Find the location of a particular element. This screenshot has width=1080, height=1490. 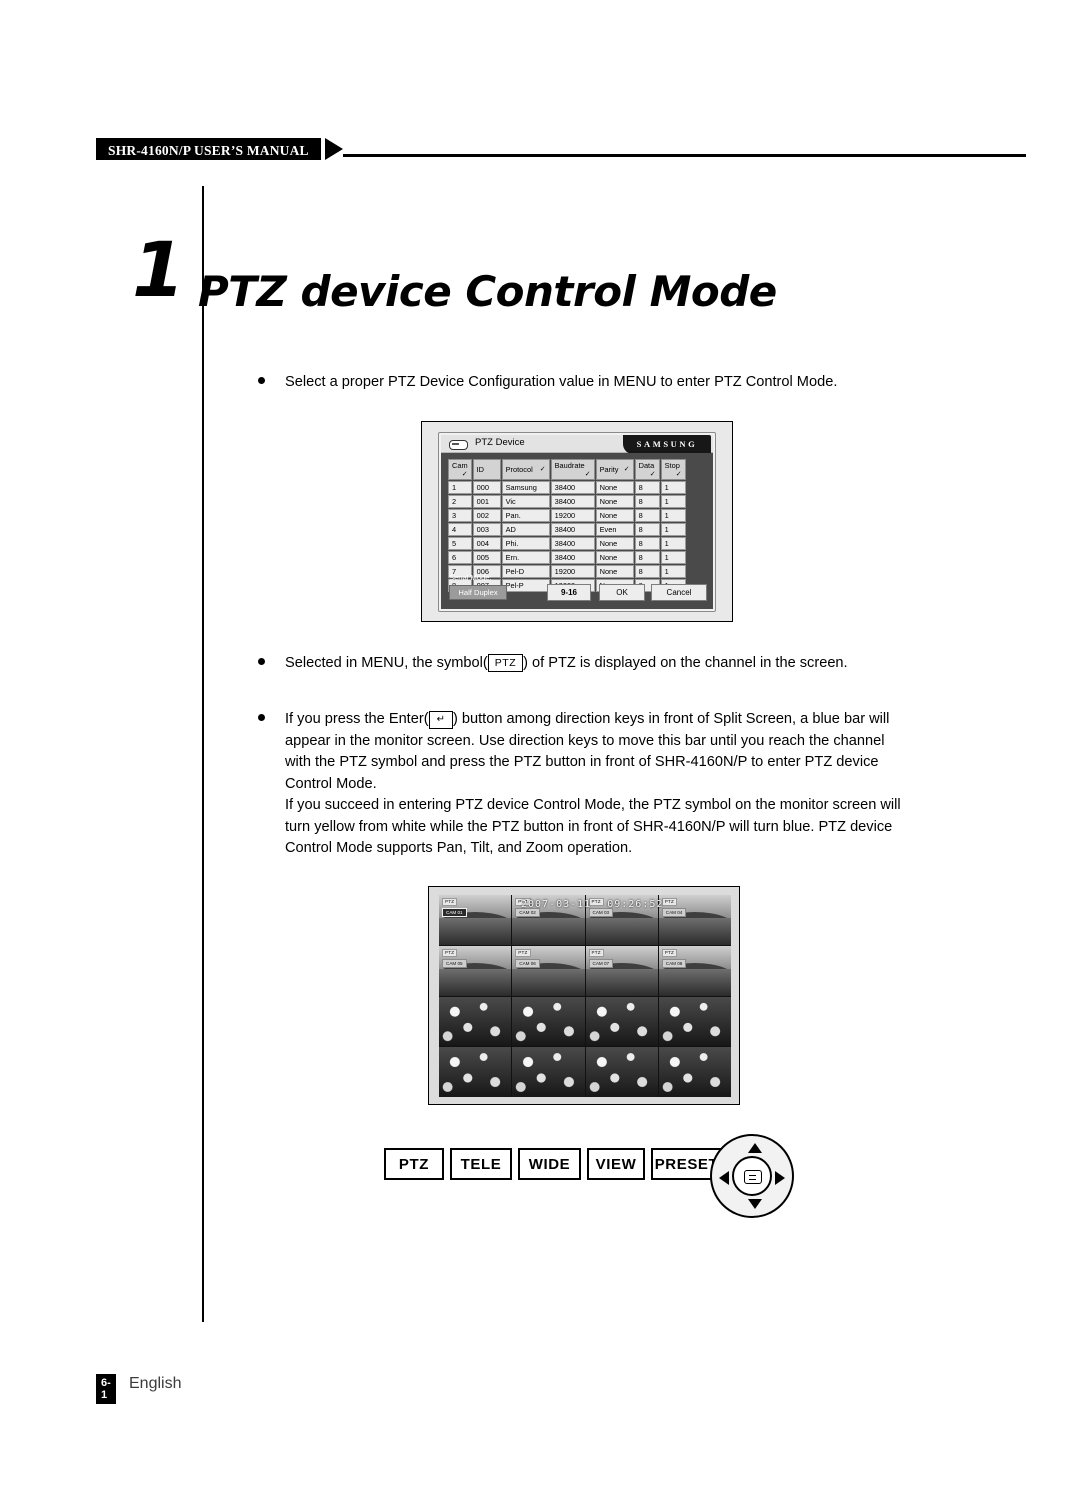

cell-protocol: Pan. is located at coordinates (525, 515).